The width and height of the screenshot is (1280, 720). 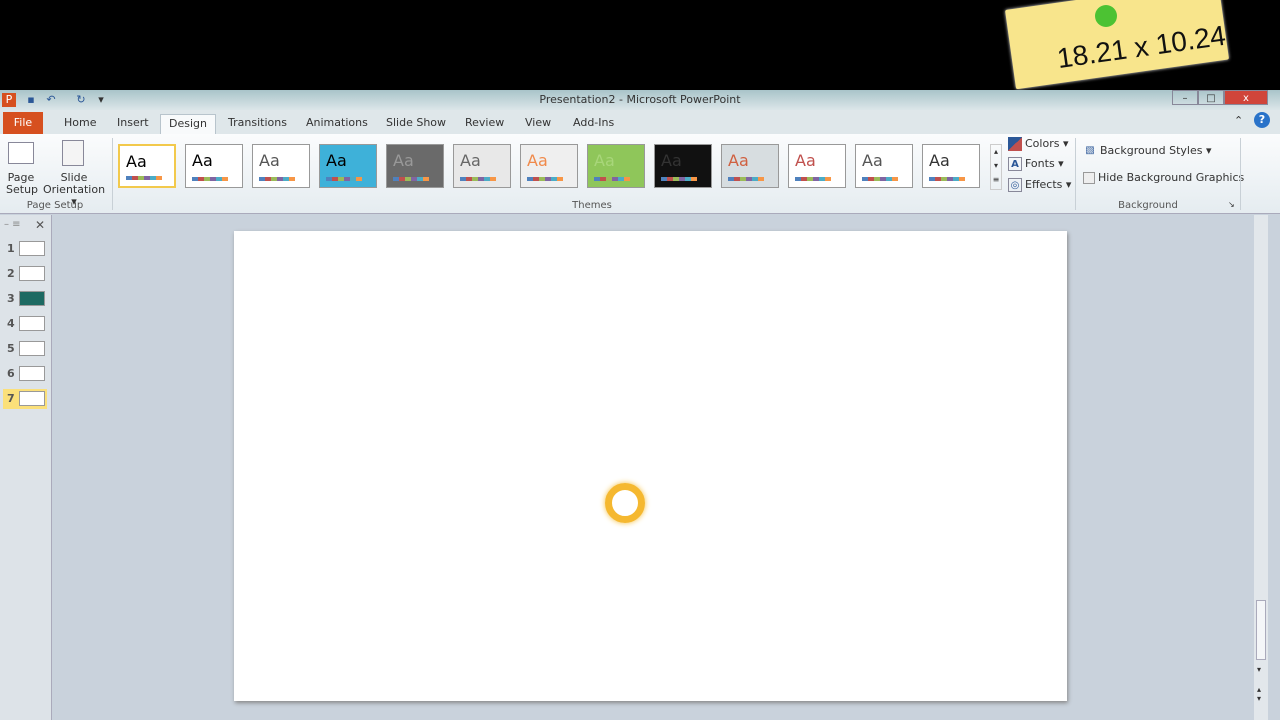 What do you see at coordinates (484, 124) in the screenshot?
I see `tab-review: Review` at bounding box center [484, 124].